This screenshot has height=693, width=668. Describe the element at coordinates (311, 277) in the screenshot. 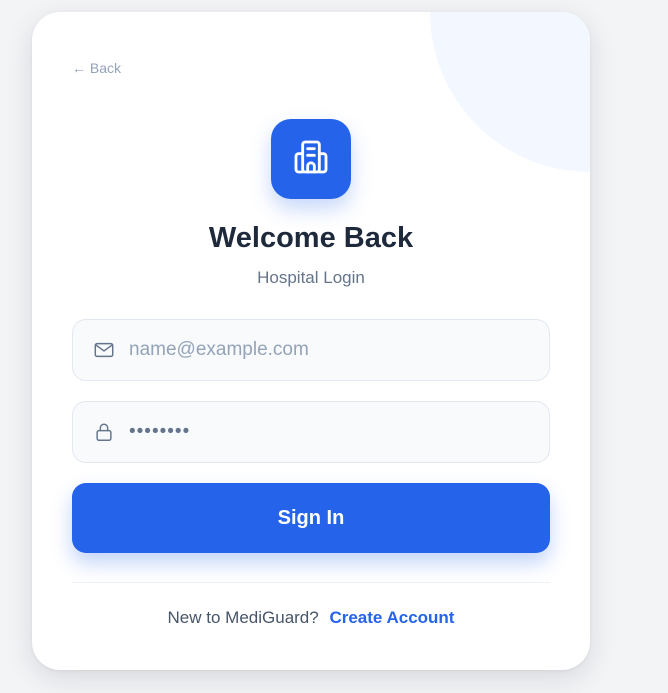

I see `page-subtitle: Hospital Login` at that location.